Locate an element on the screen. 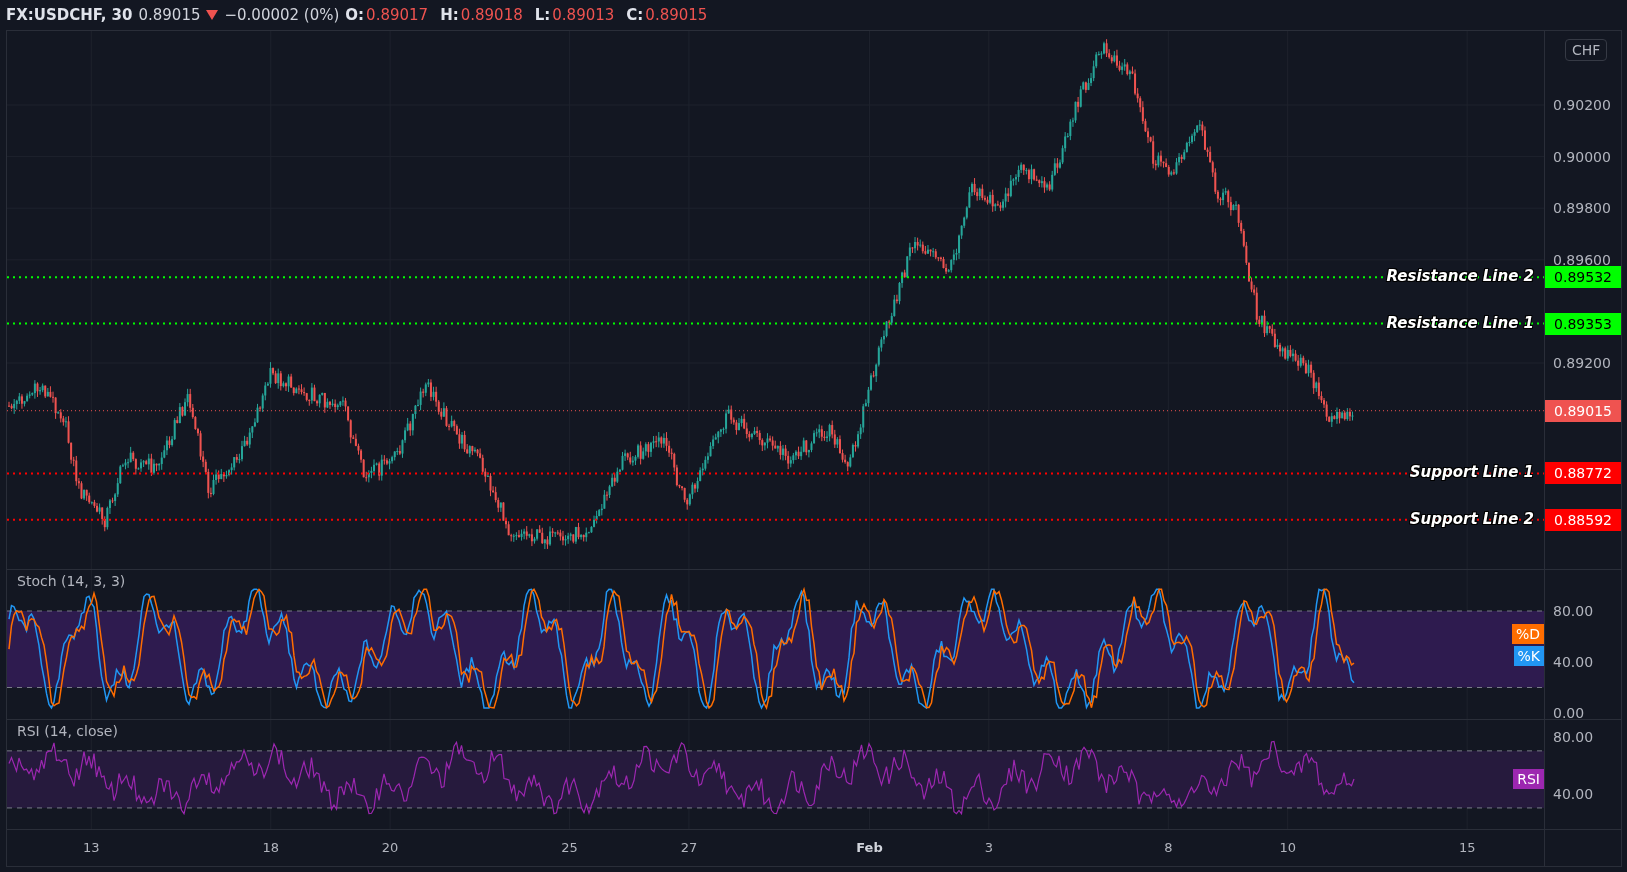 This screenshot has width=1627, height=872. time-axis-label: 15 is located at coordinates (1467, 847).